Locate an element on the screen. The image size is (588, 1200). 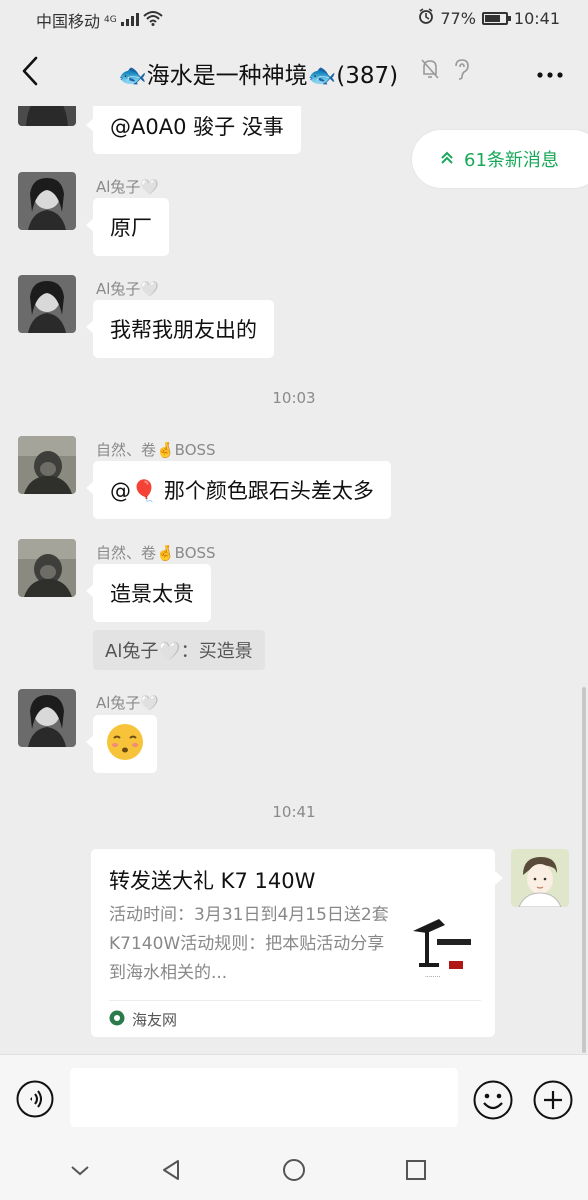
quoted-message: Al兔子🤍：买造景 is located at coordinates (179, 650).